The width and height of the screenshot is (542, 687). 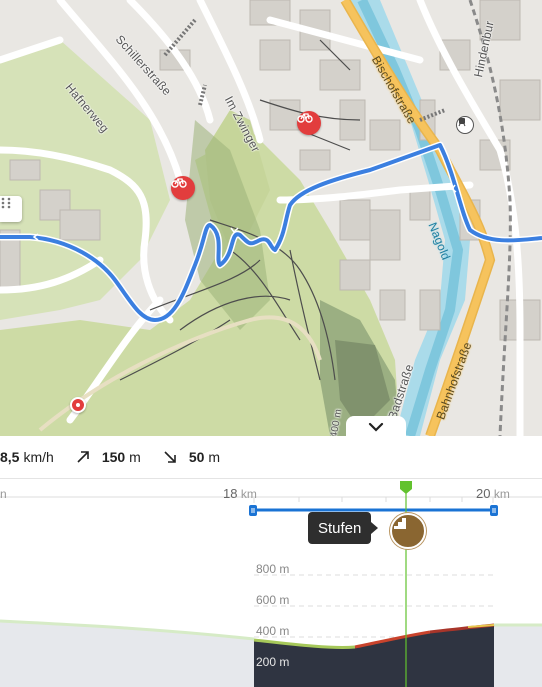 I want to click on train-station-icon, so click(x=465, y=125).